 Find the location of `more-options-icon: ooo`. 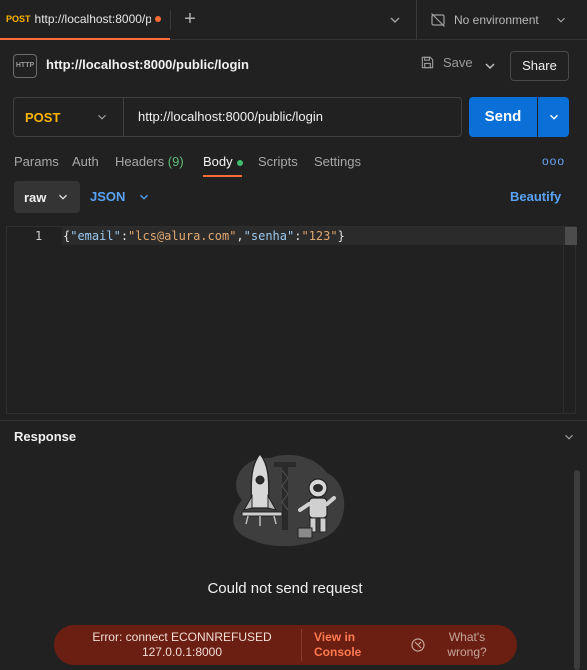

more-options-icon: ooo is located at coordinates (553, 161).